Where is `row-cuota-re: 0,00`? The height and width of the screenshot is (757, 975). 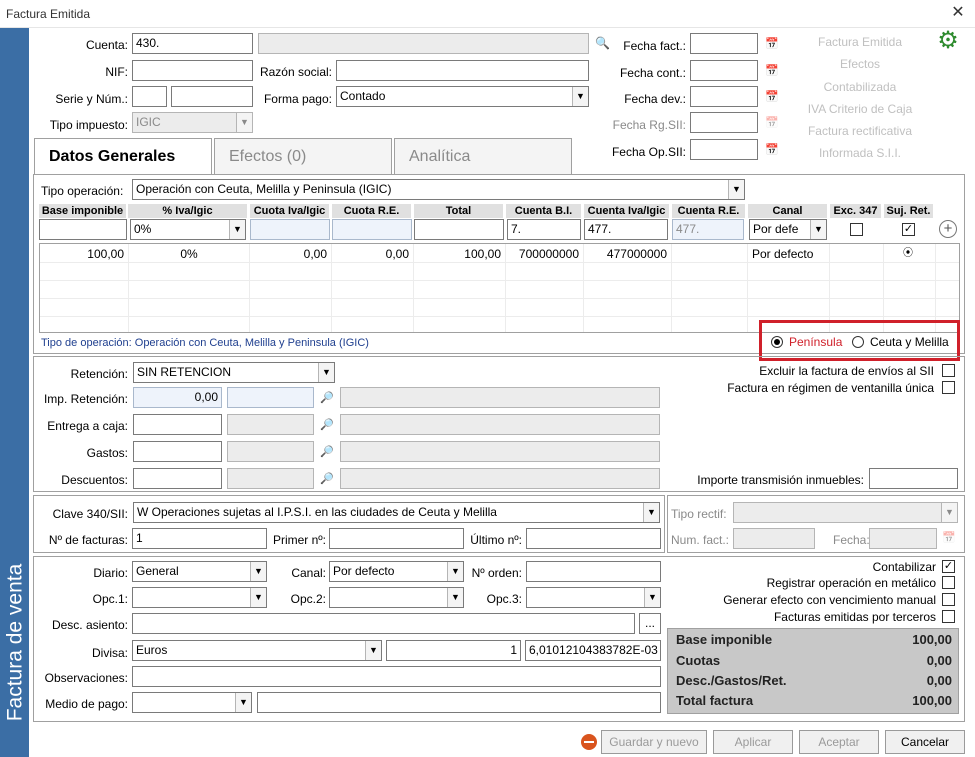 row-cuota-re: 0,00 is located at coordinates (397, 254).